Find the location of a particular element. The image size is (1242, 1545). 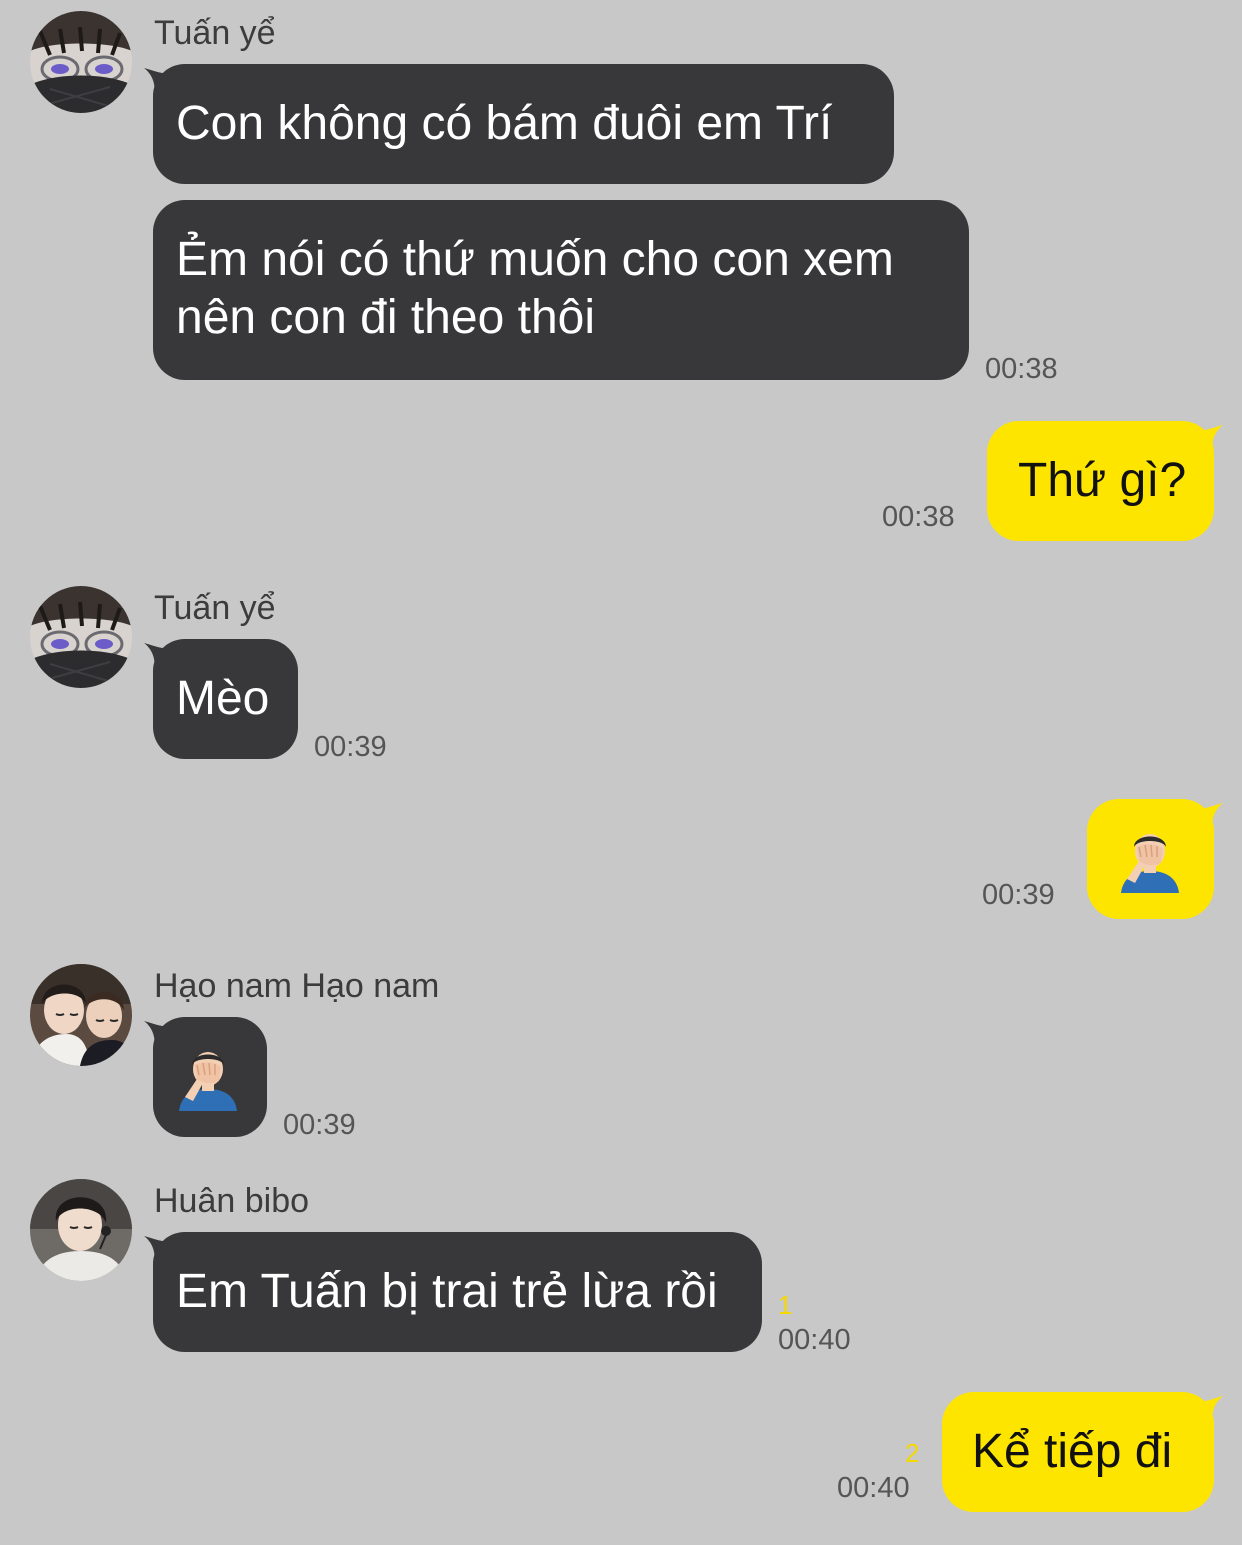

message-text: Thứ gì? is located at coordinates (1102, 480).